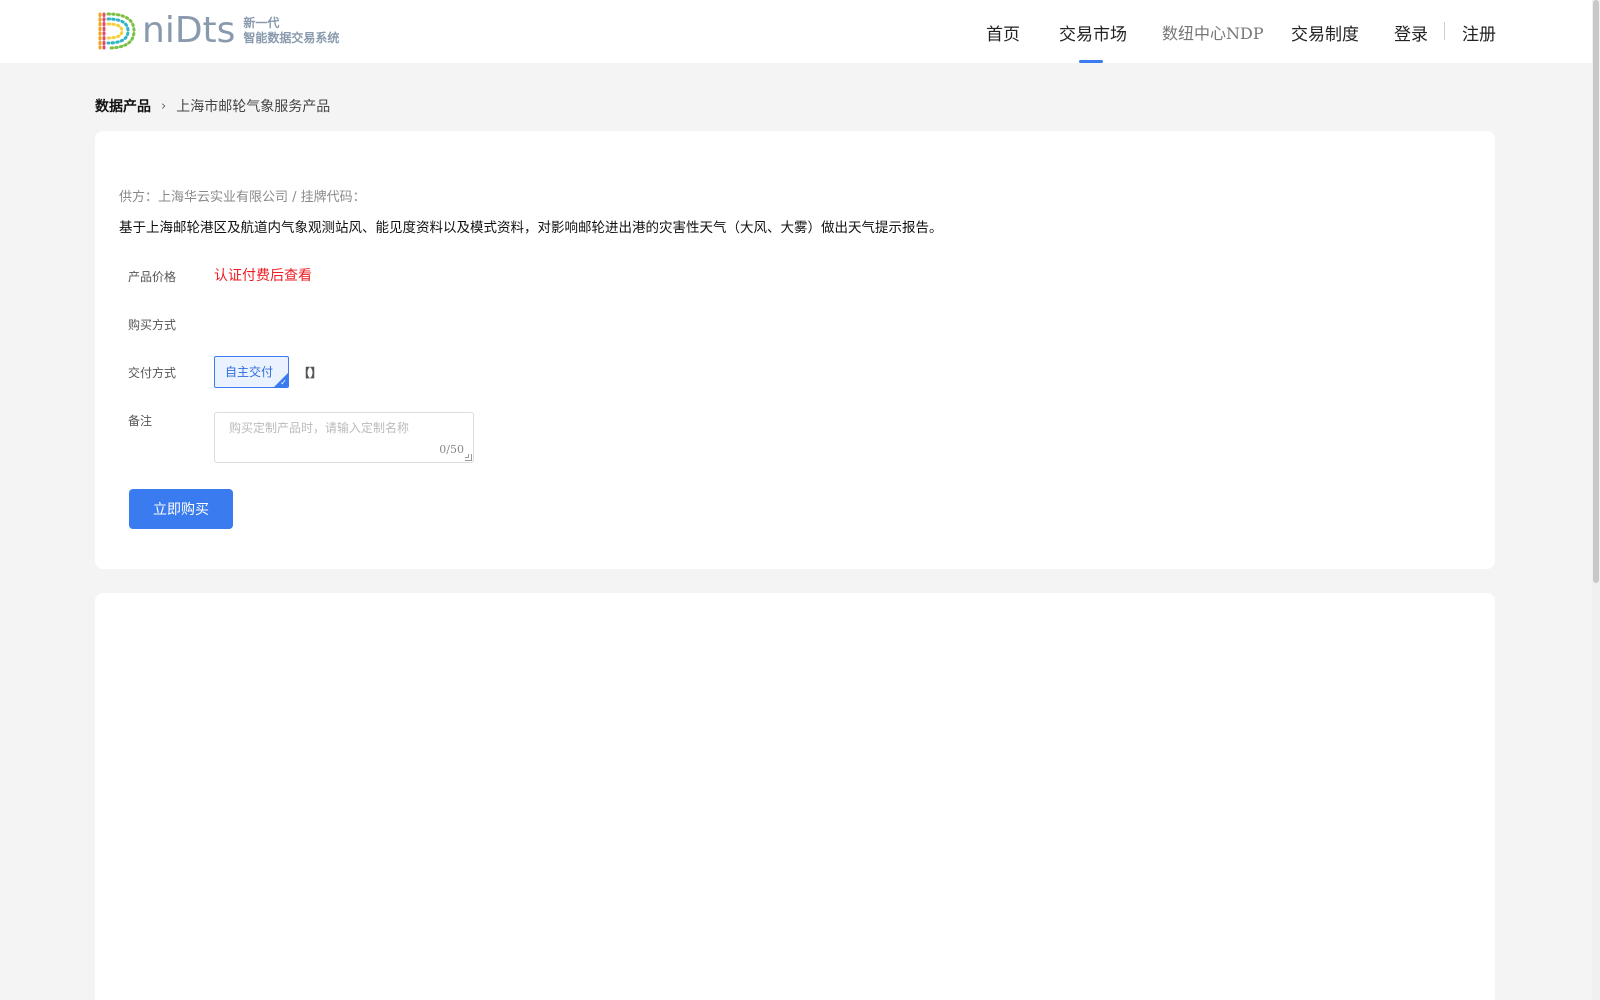 The image size is (1600, 1000). I want to click on logo-tagline: 新一代 智能数据交易系统, so click(291, 31).